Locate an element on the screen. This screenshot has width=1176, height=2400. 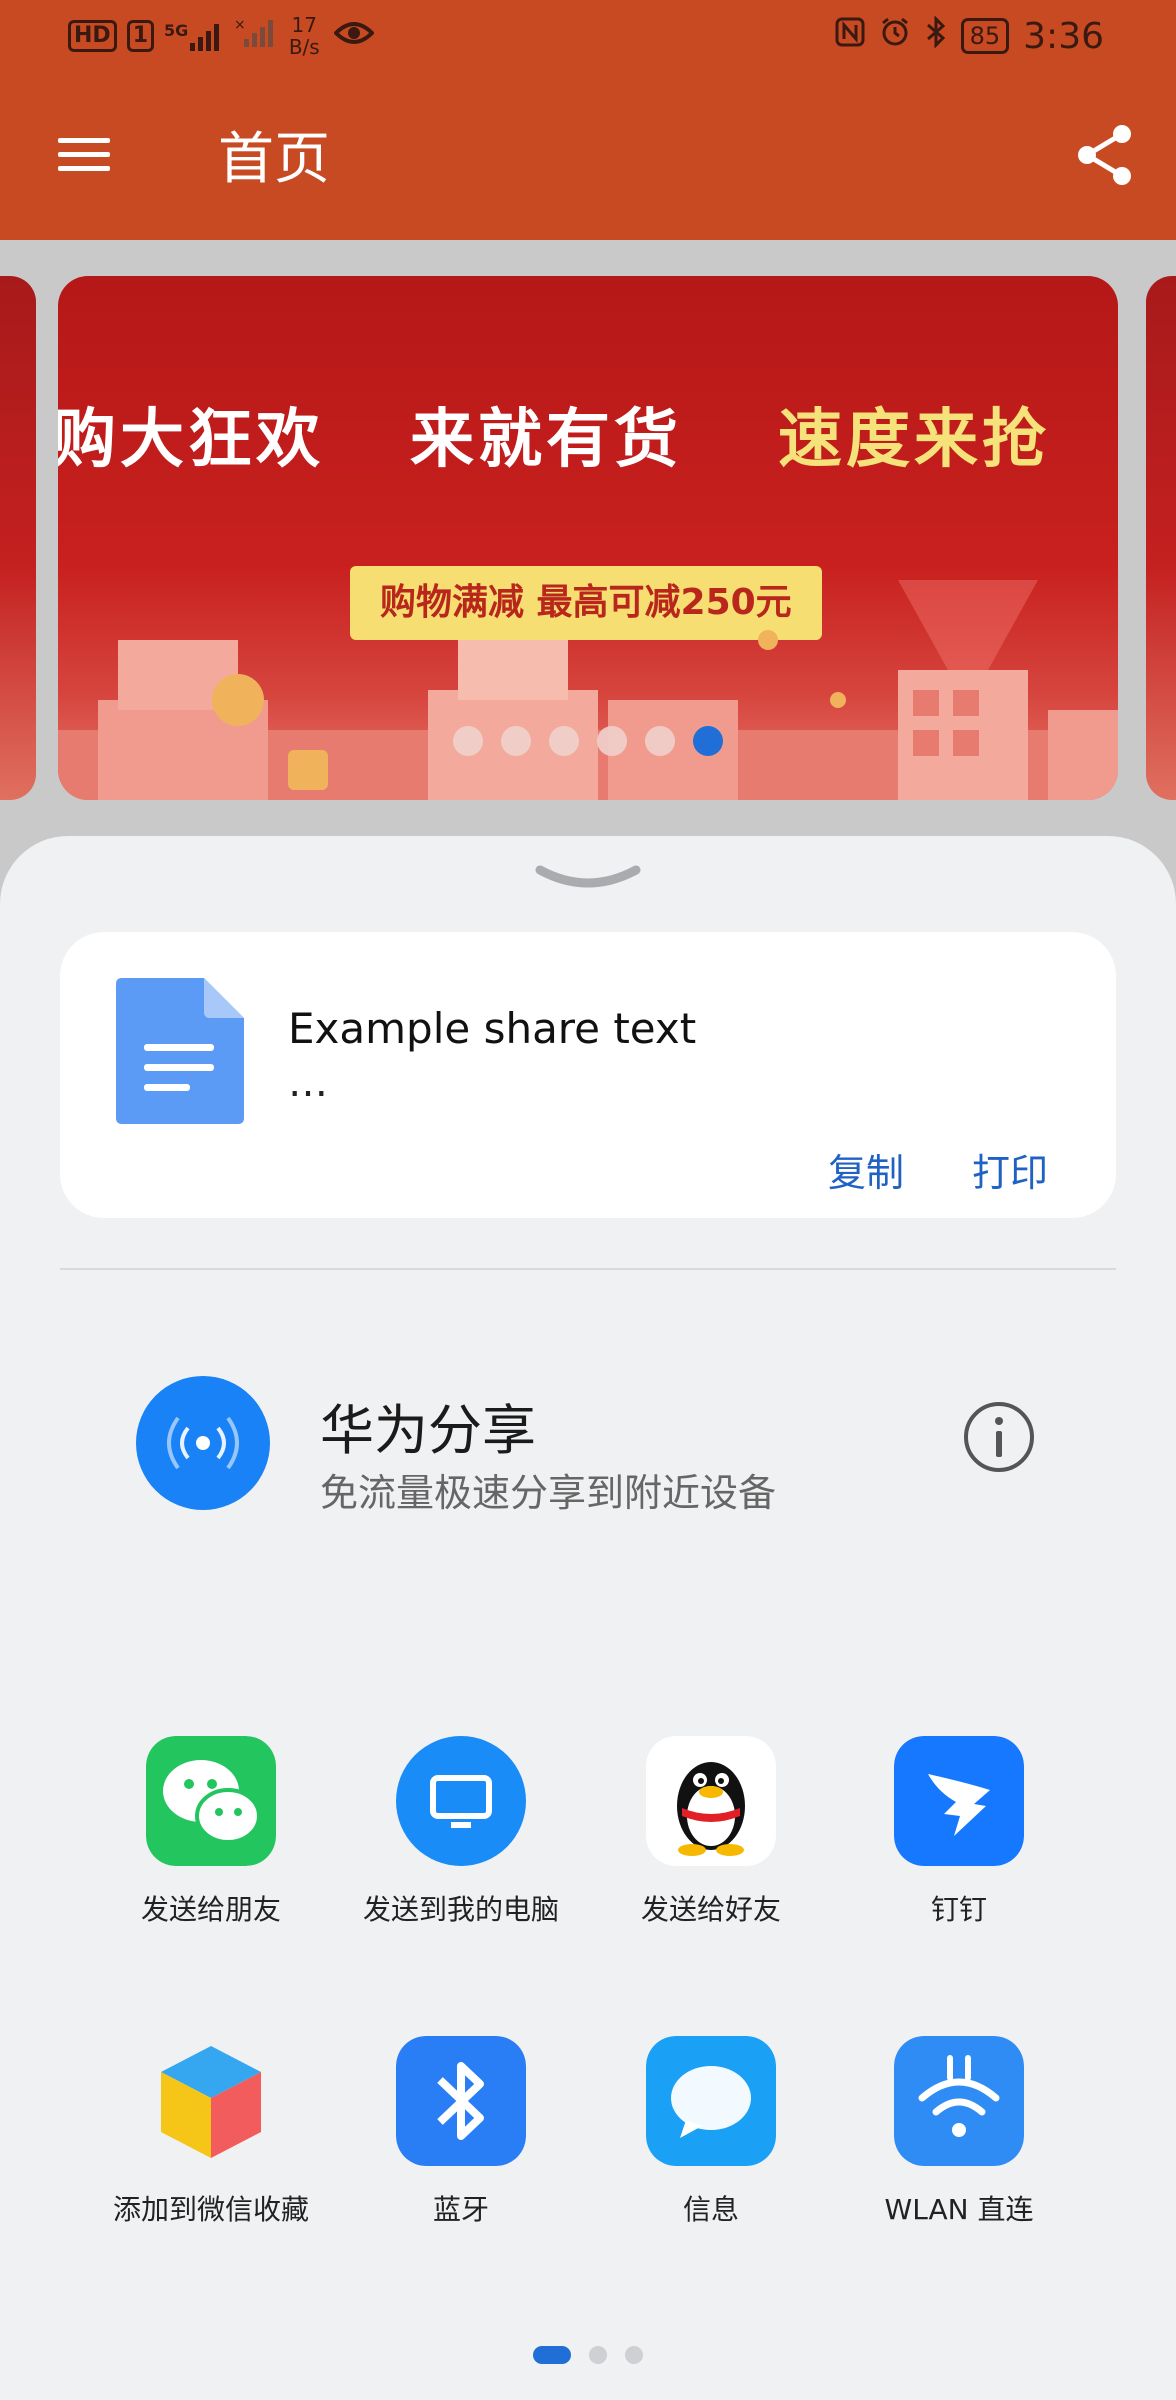
message-bubble-icon is located at coordinates (711, 2101).